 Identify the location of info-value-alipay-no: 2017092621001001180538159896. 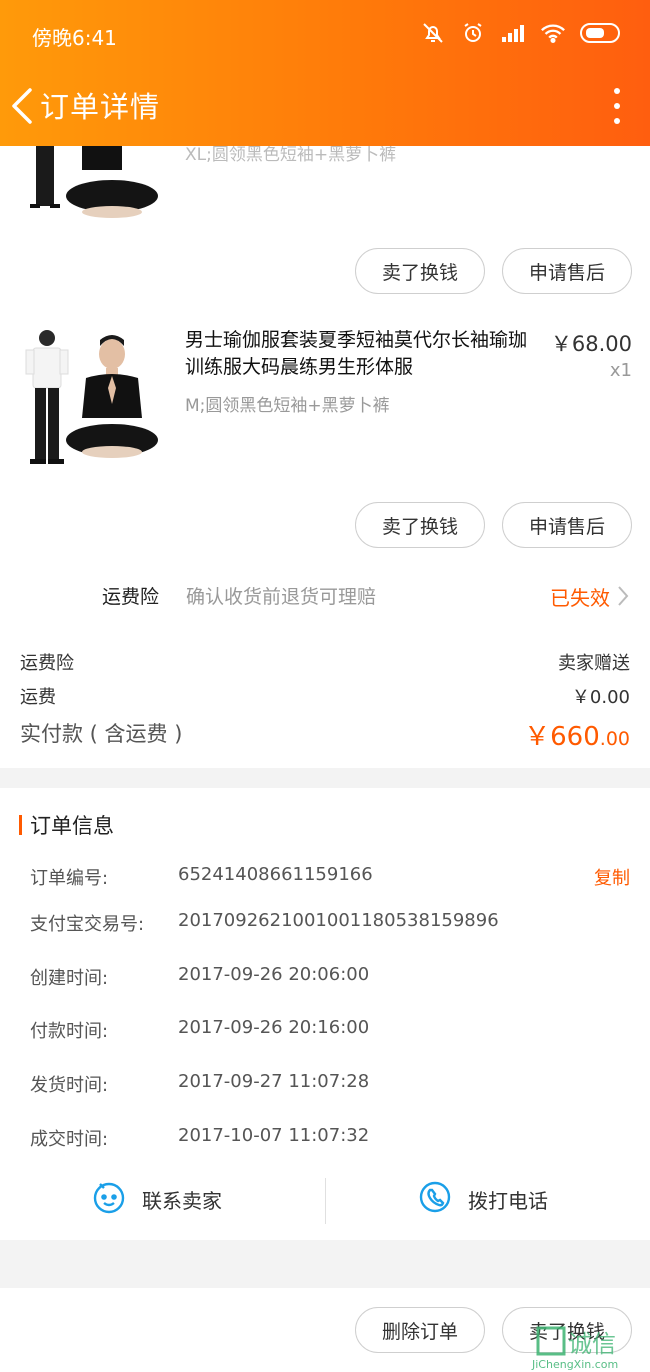
(338, 920).